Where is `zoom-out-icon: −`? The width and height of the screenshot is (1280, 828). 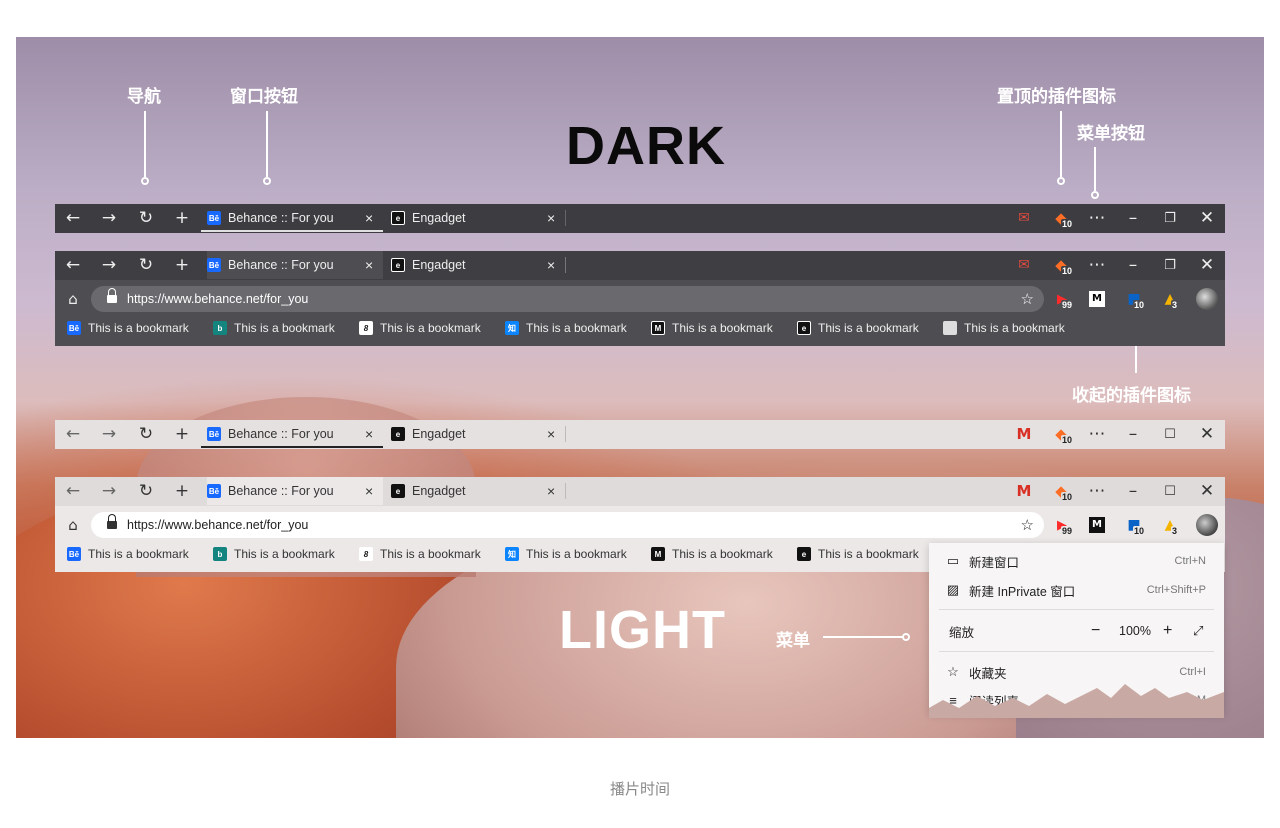
zoom-out-icon: − is located at coordinates (1095, 631).